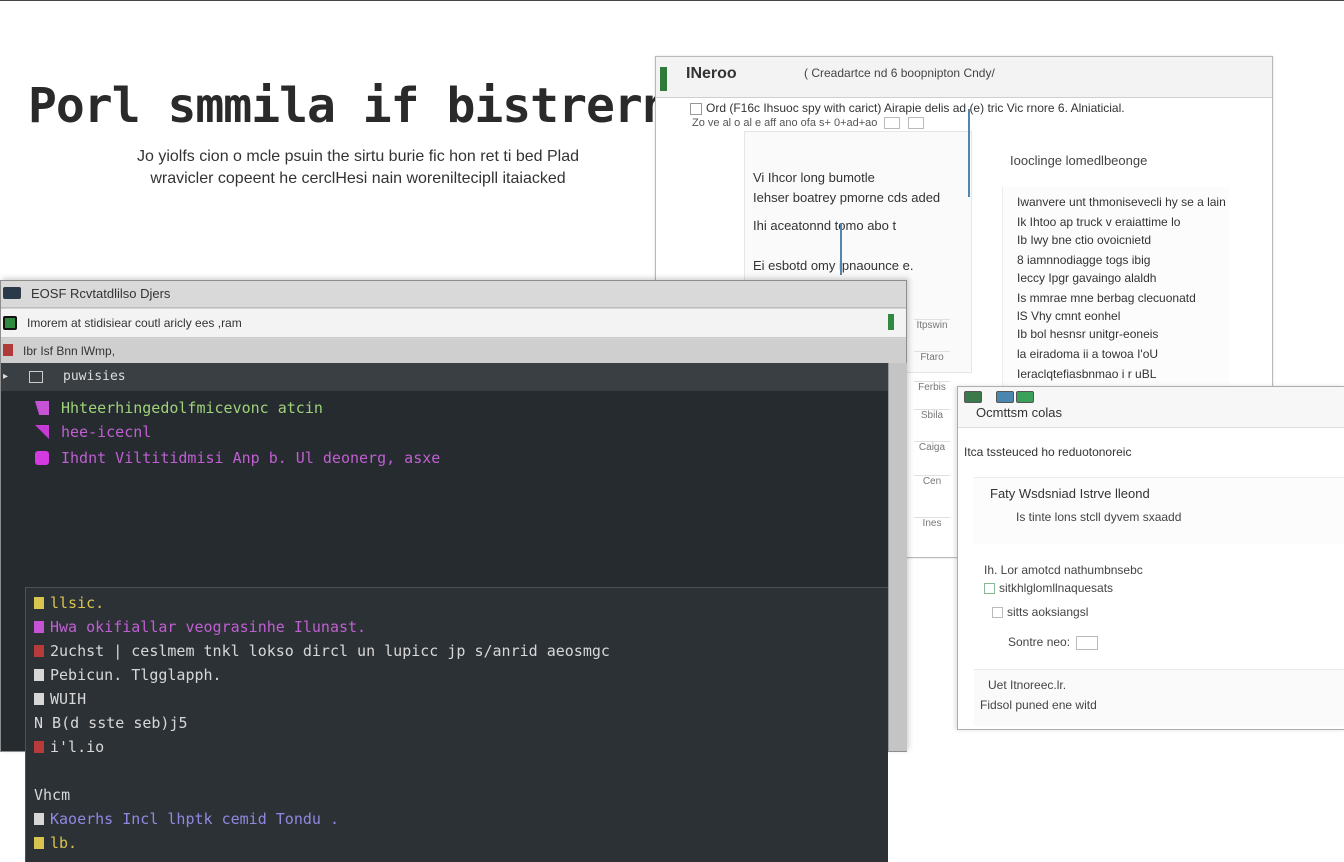 Image resolution: width=1344 pixels, height=862 pixels. What do you see at coordinates (672, 0) in the screenshot?
I see `top-divider` at bounding box center [672, 0].